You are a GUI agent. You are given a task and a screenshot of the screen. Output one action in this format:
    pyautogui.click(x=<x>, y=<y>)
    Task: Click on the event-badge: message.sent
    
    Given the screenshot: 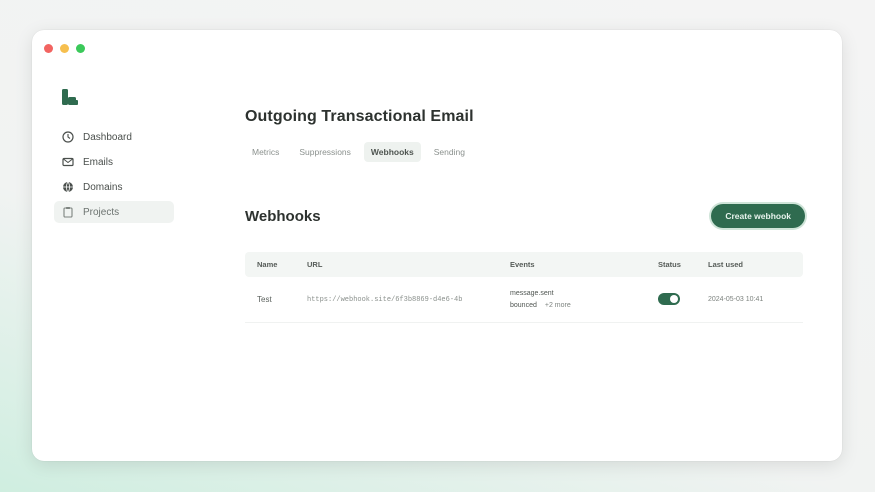 What is the action you would take?
    pyautogui.click(x=532, y=293)
    